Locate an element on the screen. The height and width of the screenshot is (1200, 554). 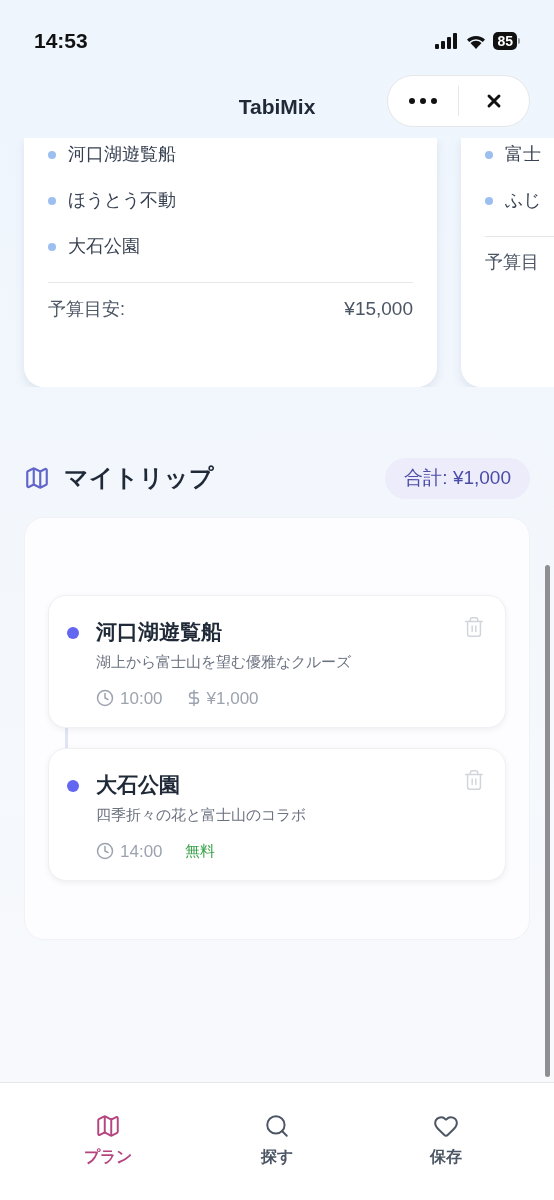
heart-icon is located at coordinates (445, 1126).